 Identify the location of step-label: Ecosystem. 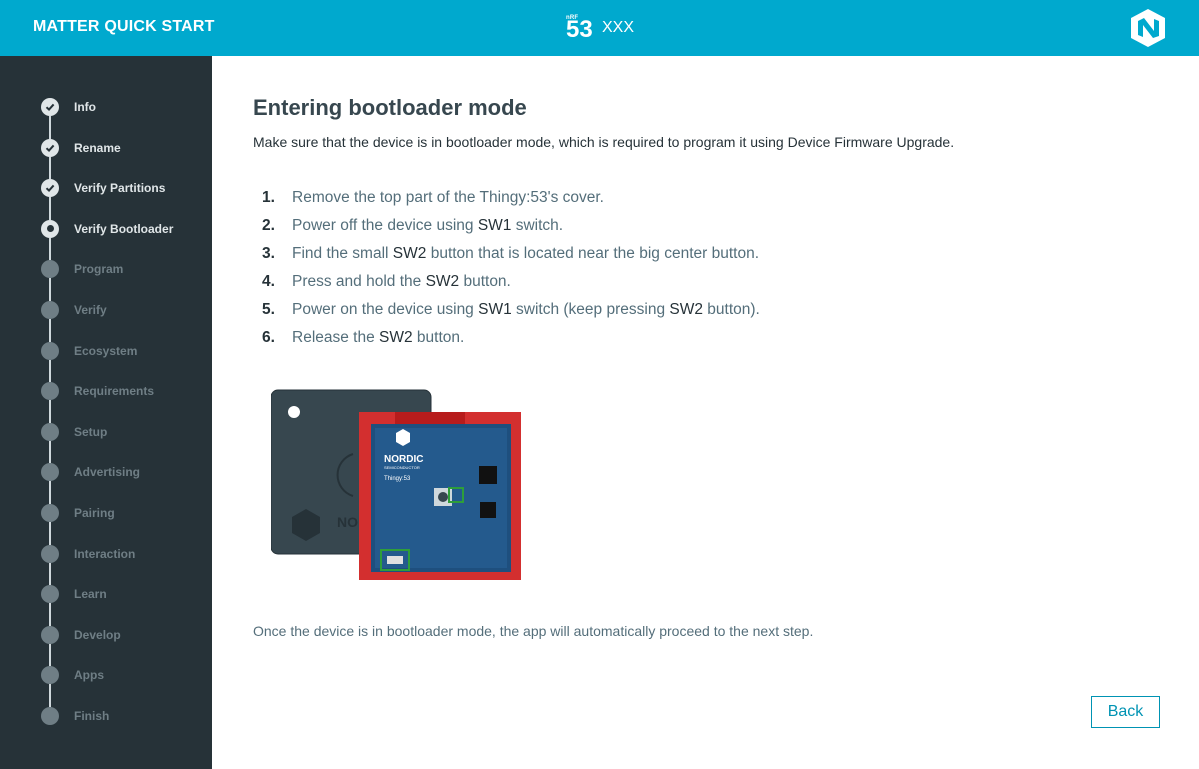
(106, 350).